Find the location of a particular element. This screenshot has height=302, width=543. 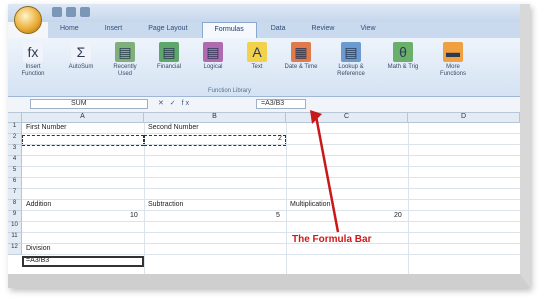

undo-icon is located at coordinates (71, 12).